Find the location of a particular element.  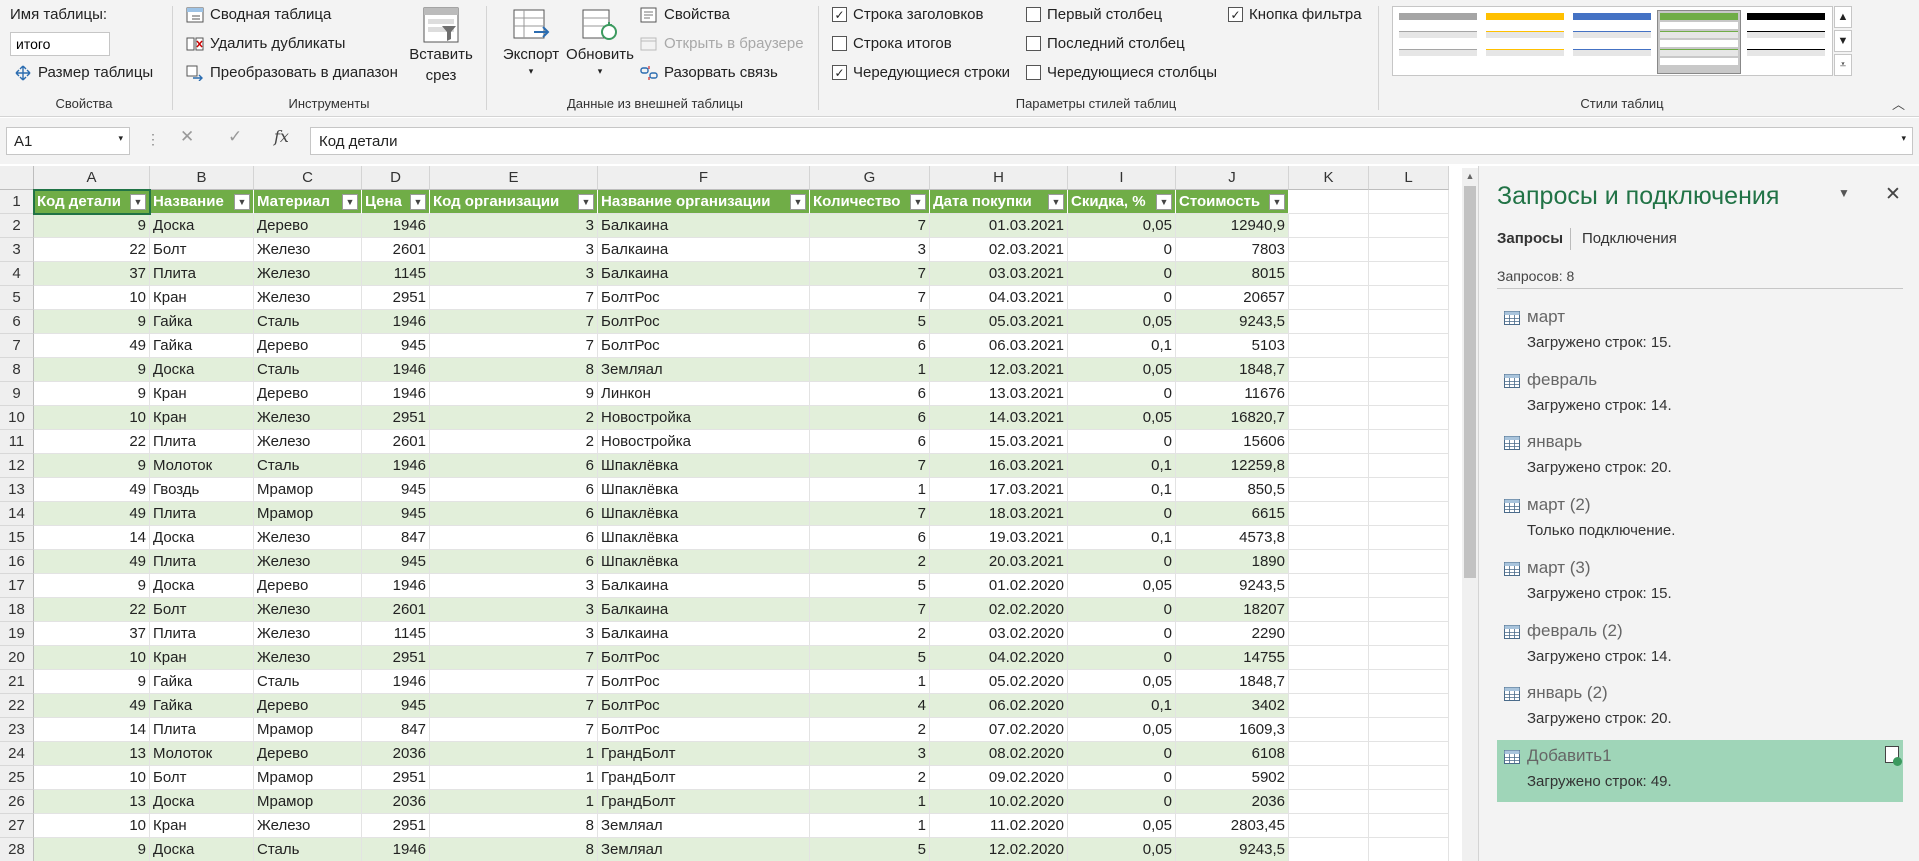

formula-input: Код детали ▾ is located at coordinates (1111, 141).